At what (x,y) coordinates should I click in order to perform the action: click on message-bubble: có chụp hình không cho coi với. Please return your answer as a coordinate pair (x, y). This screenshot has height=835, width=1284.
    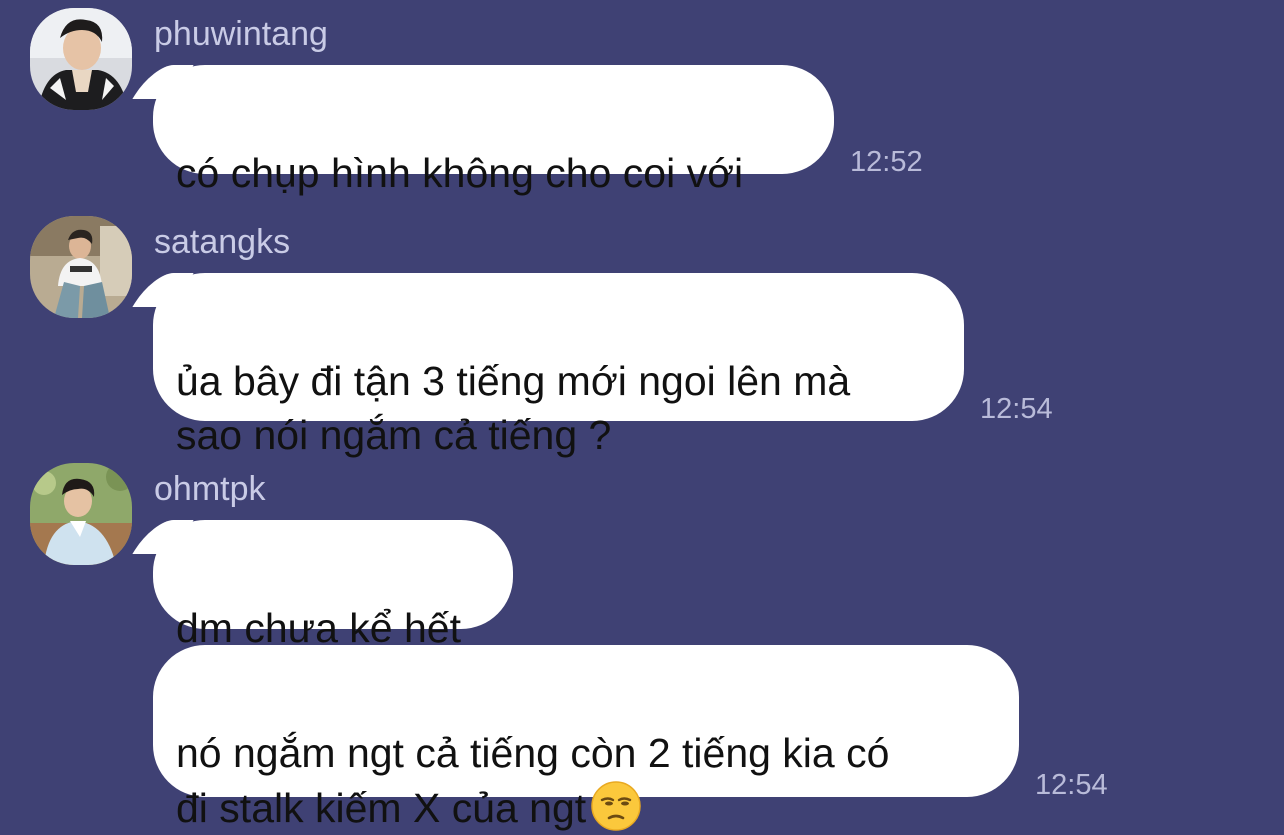
    Looking at the image, I should click on (493, 130).